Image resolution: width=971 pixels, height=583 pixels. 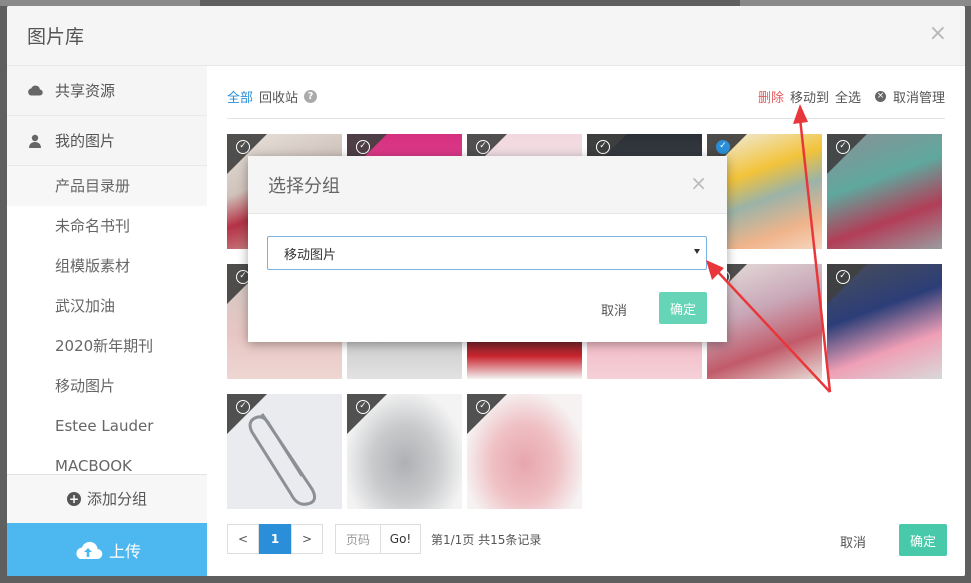 What do you see at coordinates (56, 37) in the screenshot?
I see `dialog-title: 图片库` at bounding box center [56, 37].